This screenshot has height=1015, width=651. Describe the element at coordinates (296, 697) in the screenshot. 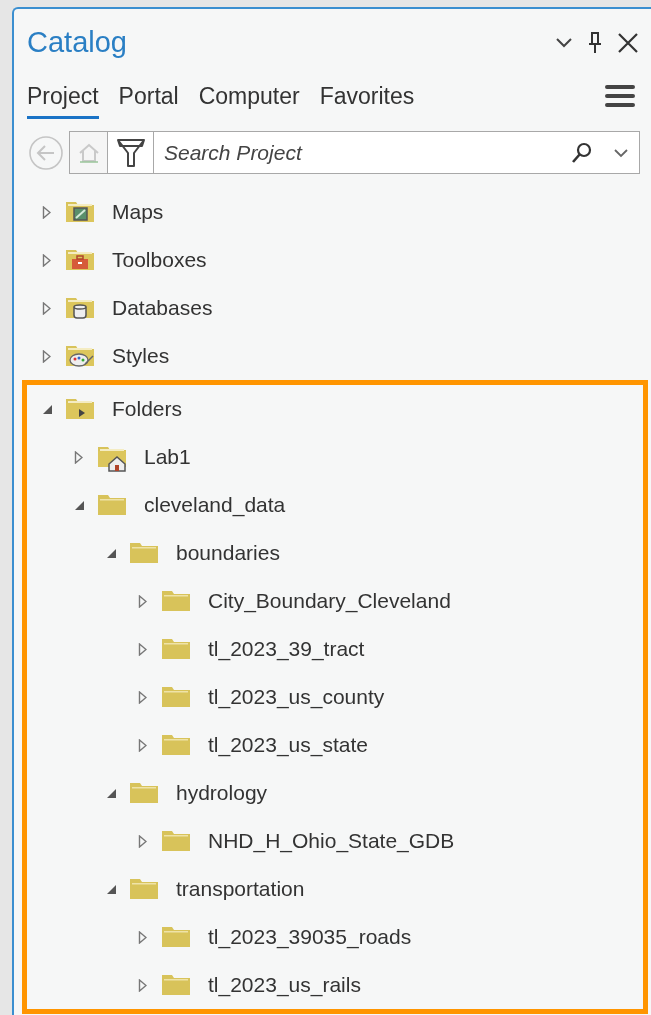

I see `tree-item-label: tl_2023_us_county` at that location.